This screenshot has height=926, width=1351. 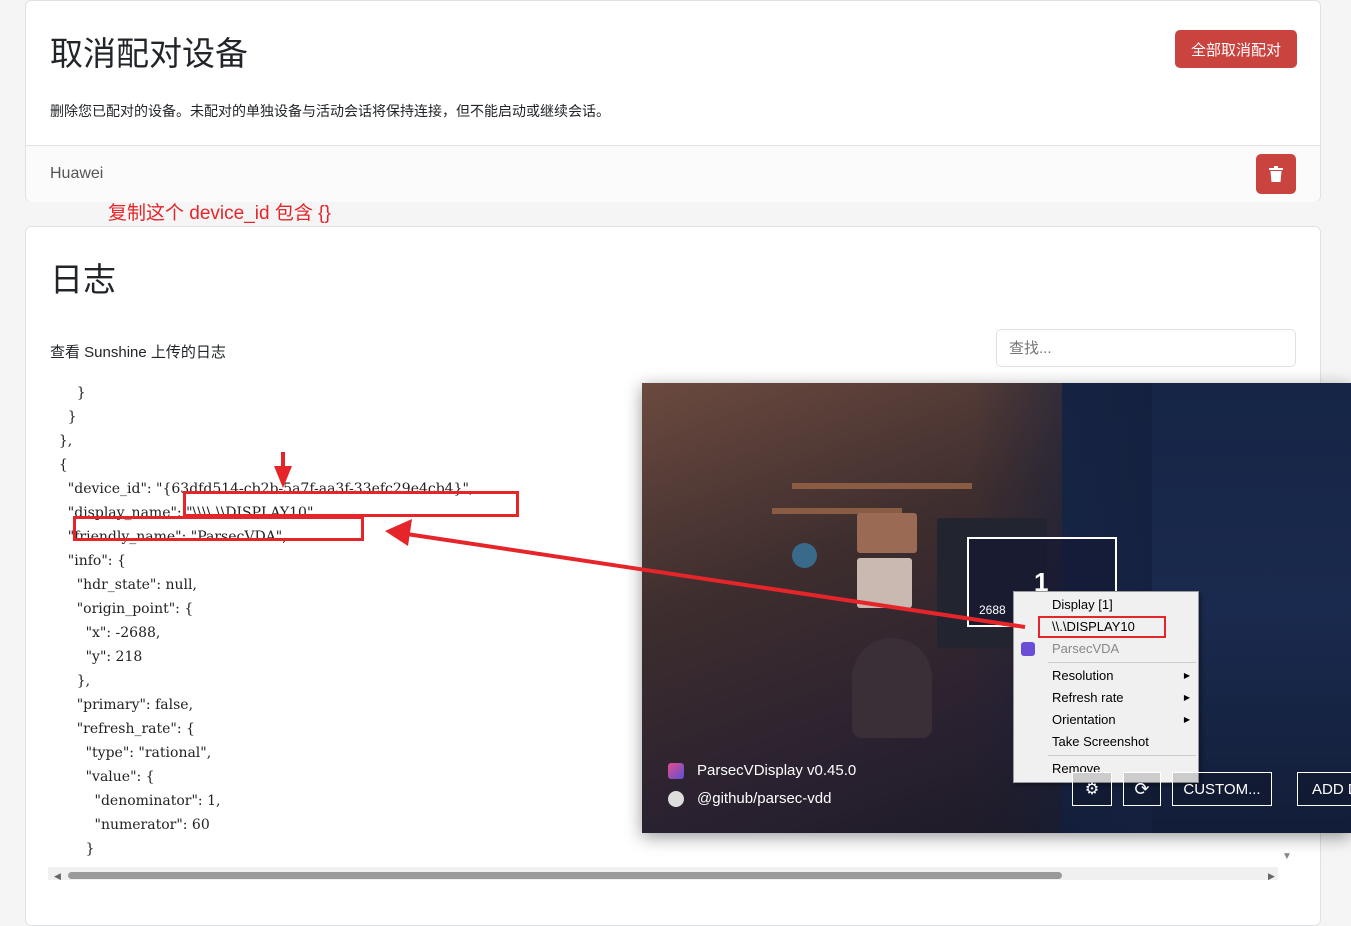 What do you see at coordinates (1084, 720) in the screenshot?
I see `menu-item-orientation: Orientation` at bounding box center [1084, 720].